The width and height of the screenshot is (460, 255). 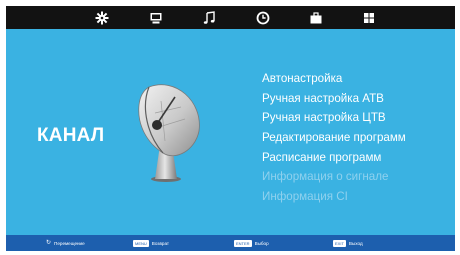 I want to click on music-note-icon, so click(x=209, y=17).